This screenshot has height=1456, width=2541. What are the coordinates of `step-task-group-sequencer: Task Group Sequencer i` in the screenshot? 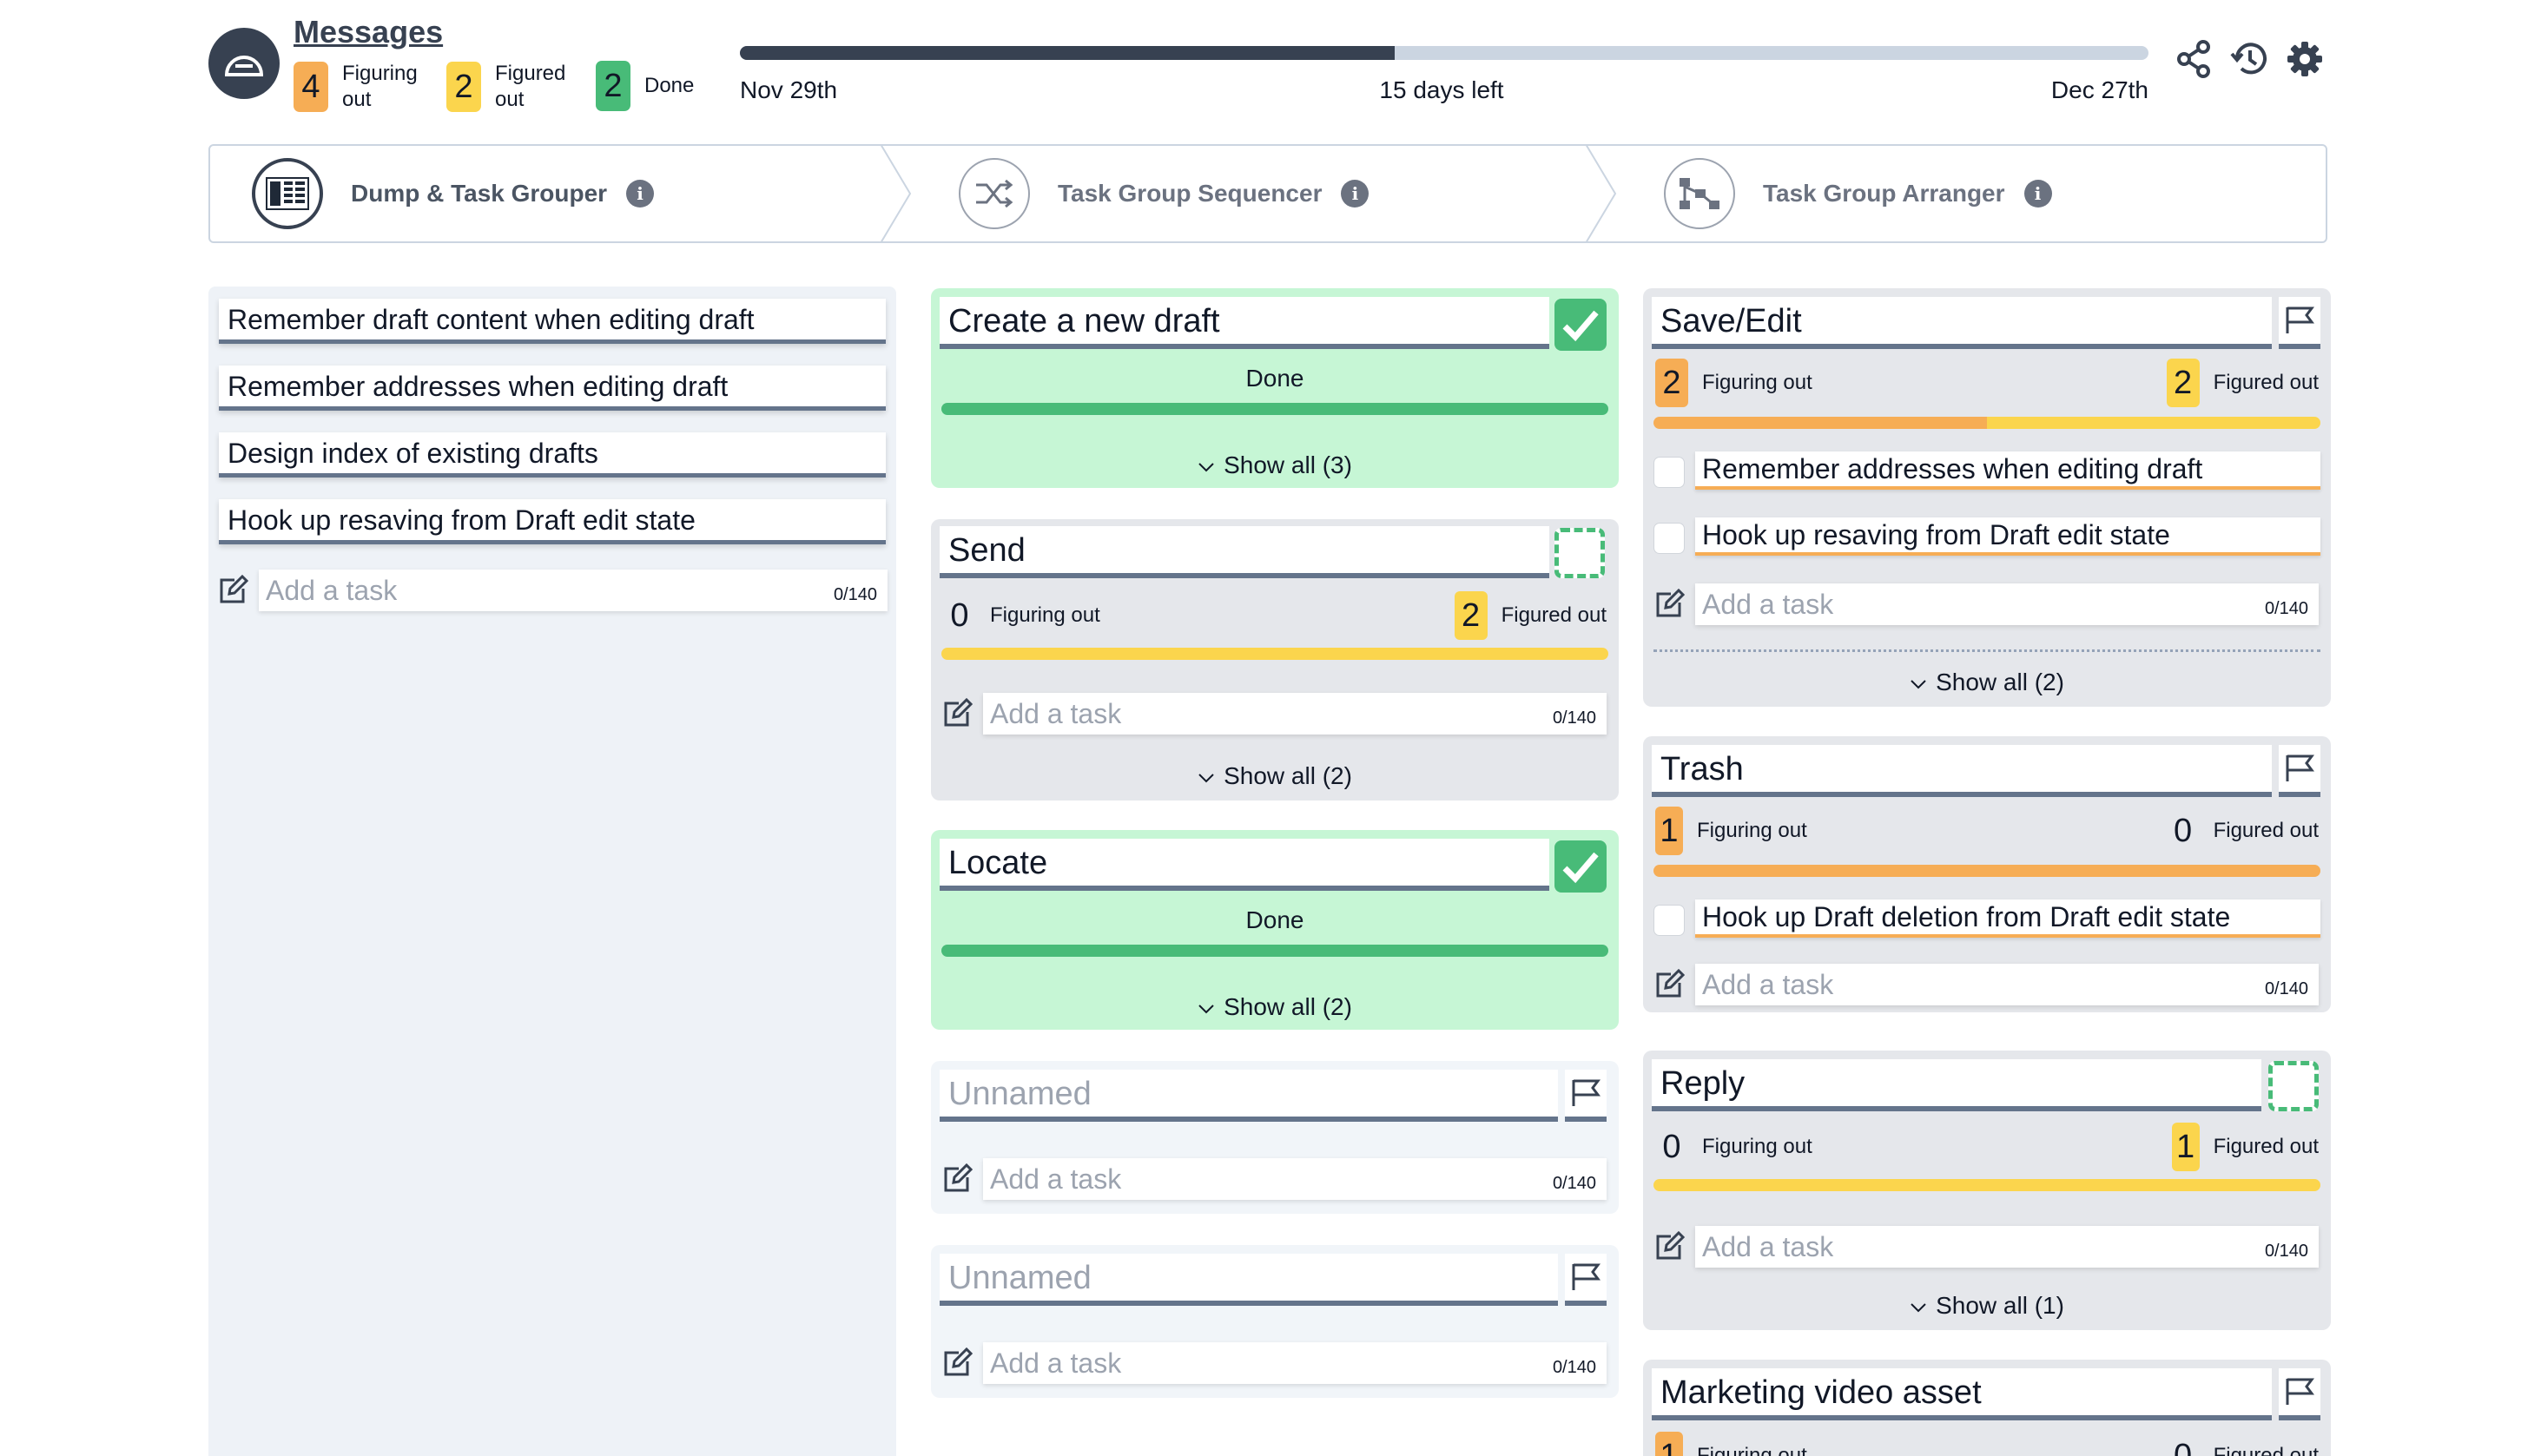 It's located at (1164, 193).